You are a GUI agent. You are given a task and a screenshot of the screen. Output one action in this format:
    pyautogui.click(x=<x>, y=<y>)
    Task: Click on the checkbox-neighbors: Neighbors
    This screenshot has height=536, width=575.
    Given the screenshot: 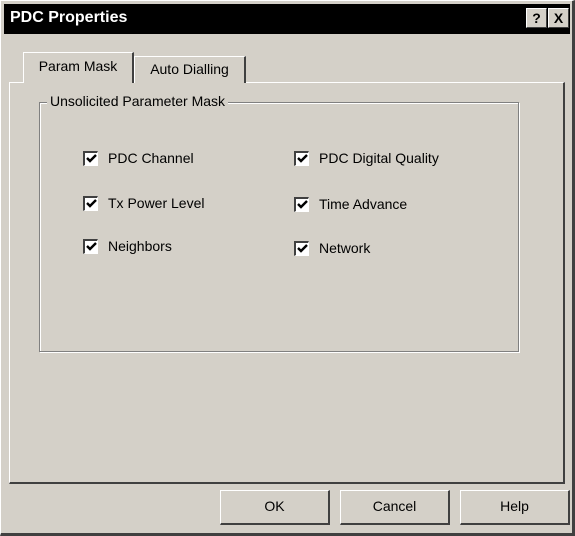 What is the action you would take?
    pyautogui.click(x=127, y=246)
    